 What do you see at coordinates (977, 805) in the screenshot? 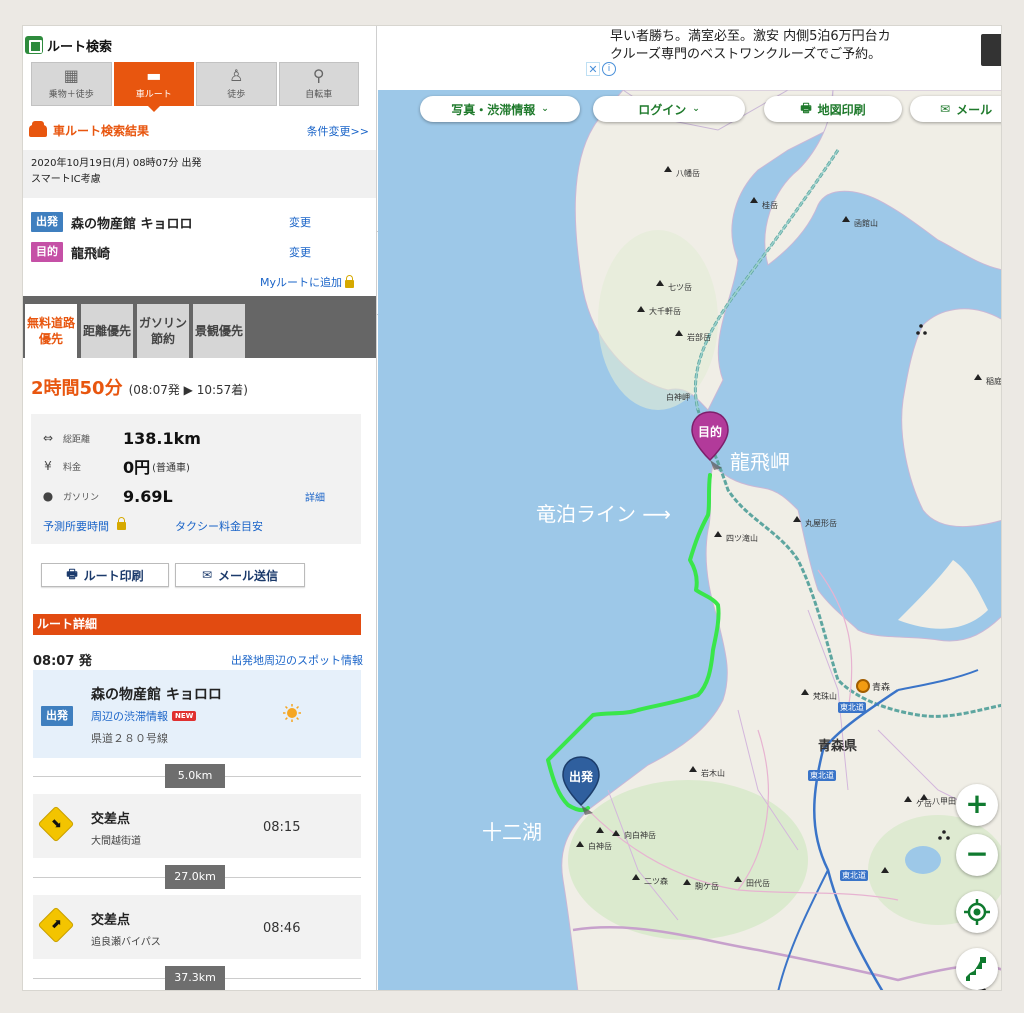
I see `zoom-in-button: +` at bounding box center [977, 805].